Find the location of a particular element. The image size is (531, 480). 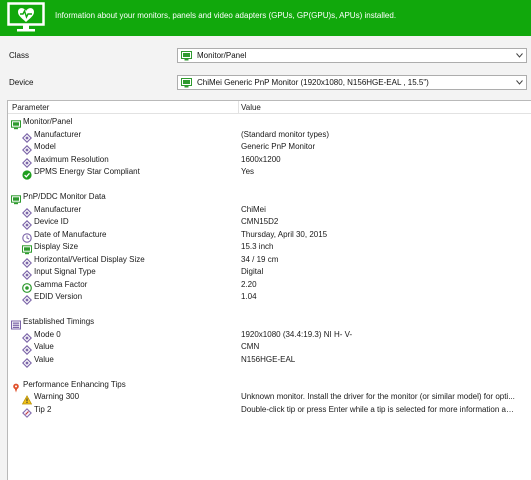

row-parameter: Display Size is located at coordinates (56, 246).